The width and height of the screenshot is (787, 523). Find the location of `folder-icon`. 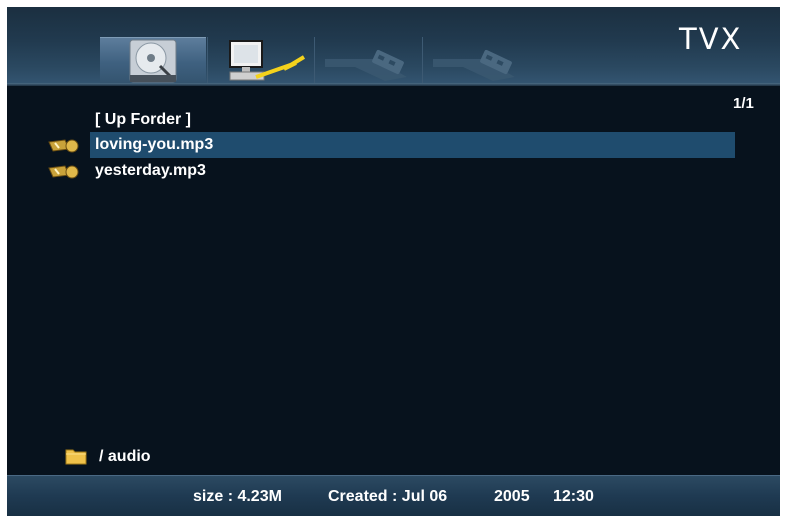

folder-icon is located at coordinates (76, 457).